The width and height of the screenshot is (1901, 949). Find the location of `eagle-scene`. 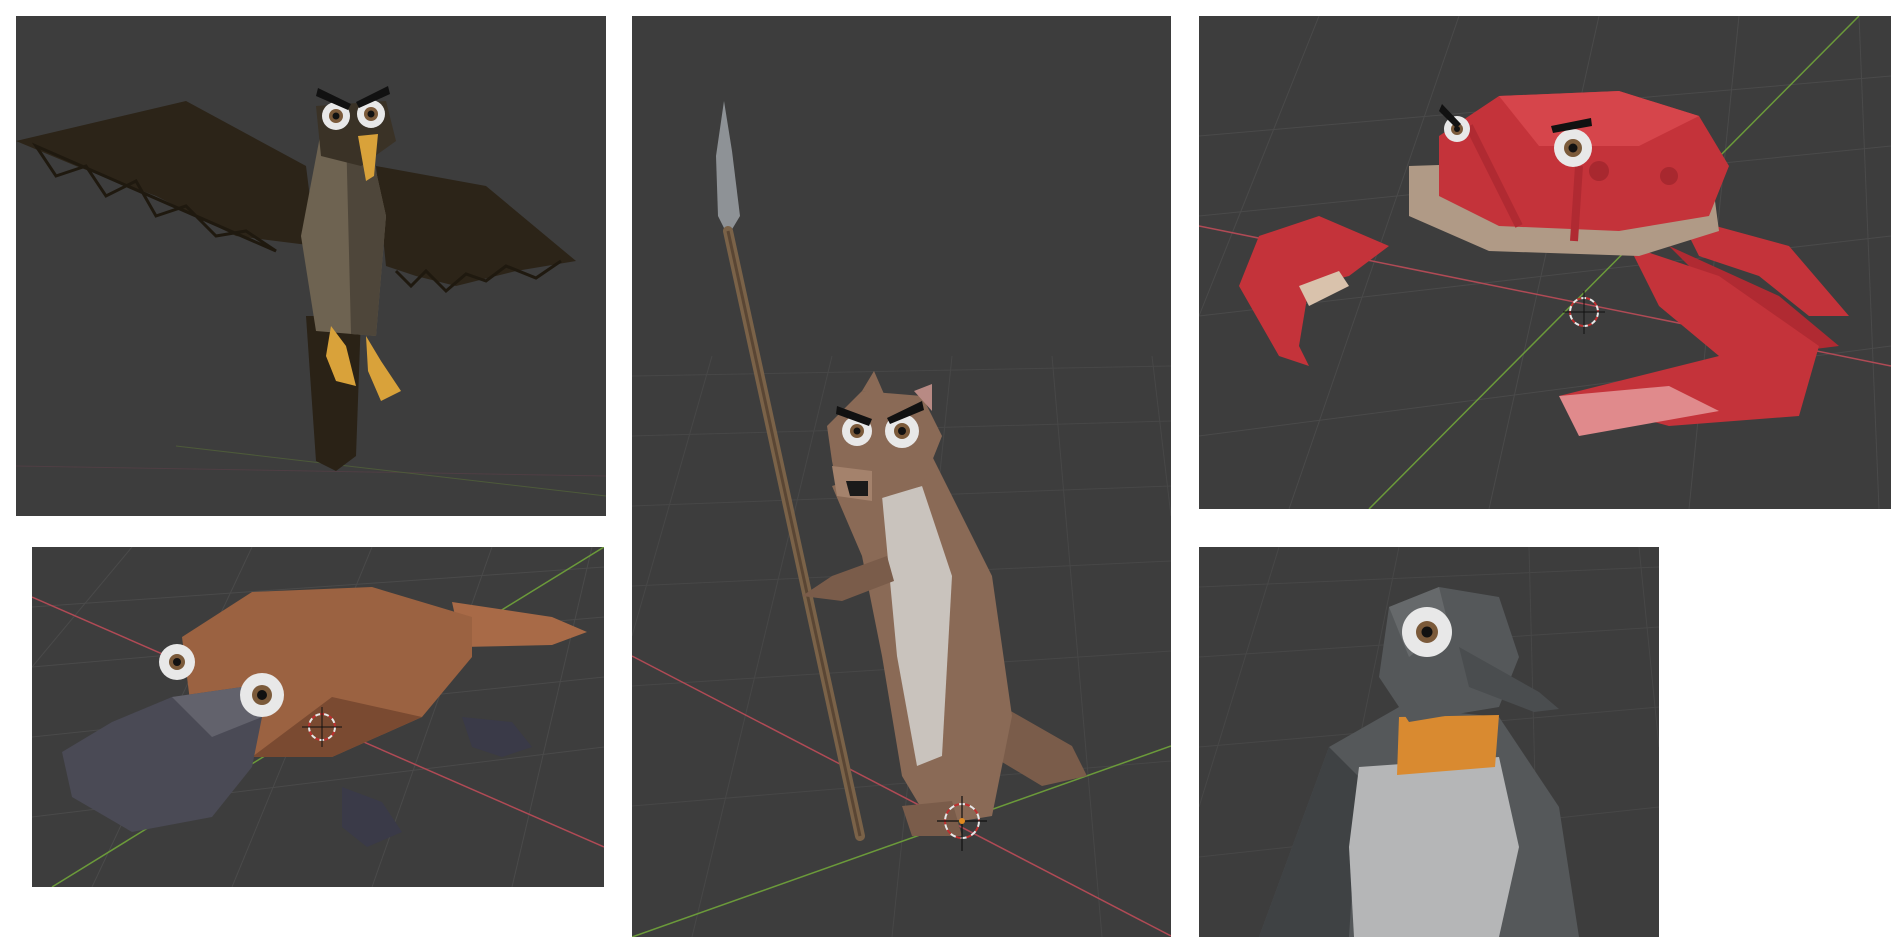

eagle-scene is located at coordinates (311, 291).